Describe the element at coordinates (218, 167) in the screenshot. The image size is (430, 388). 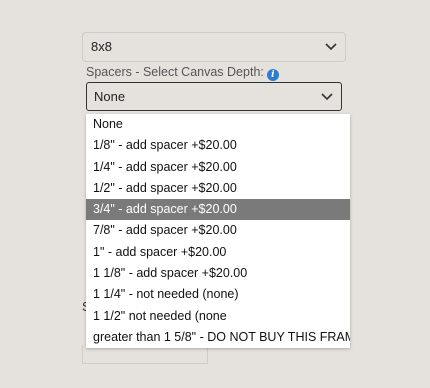
I see `dropdown-option: 1/4" - add spacer +$20.00` at that location.